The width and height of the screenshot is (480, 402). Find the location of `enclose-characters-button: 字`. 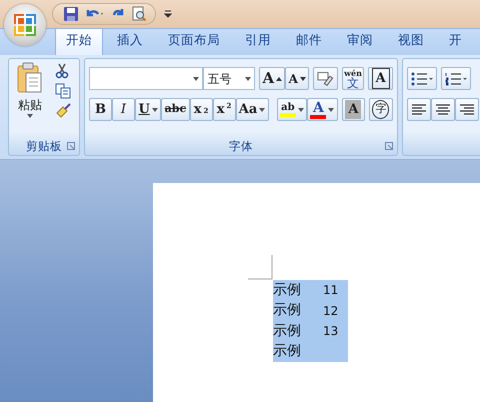

enclose-characters-button: 字 is located at coordinates (380, 109).